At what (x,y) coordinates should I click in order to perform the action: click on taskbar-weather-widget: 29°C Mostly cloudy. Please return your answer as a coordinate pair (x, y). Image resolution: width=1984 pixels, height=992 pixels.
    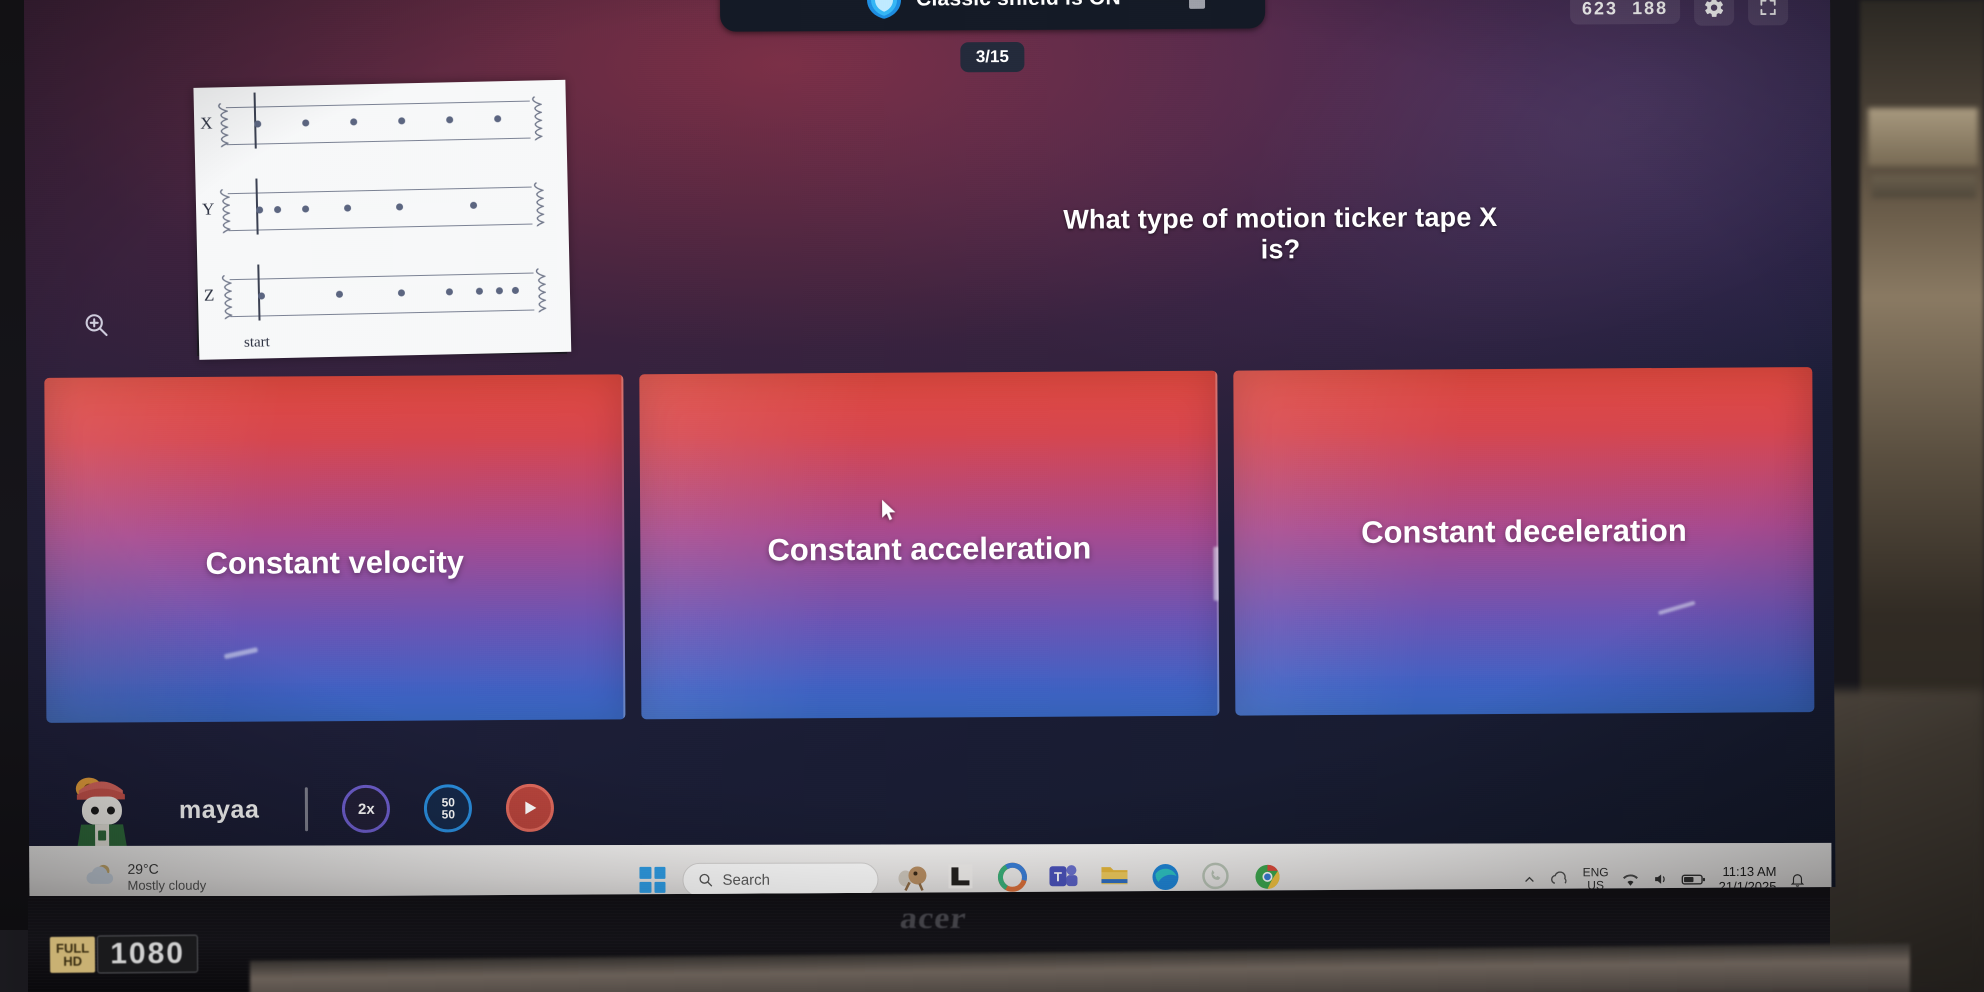
    Looking at the image, I should click on (144, 877).